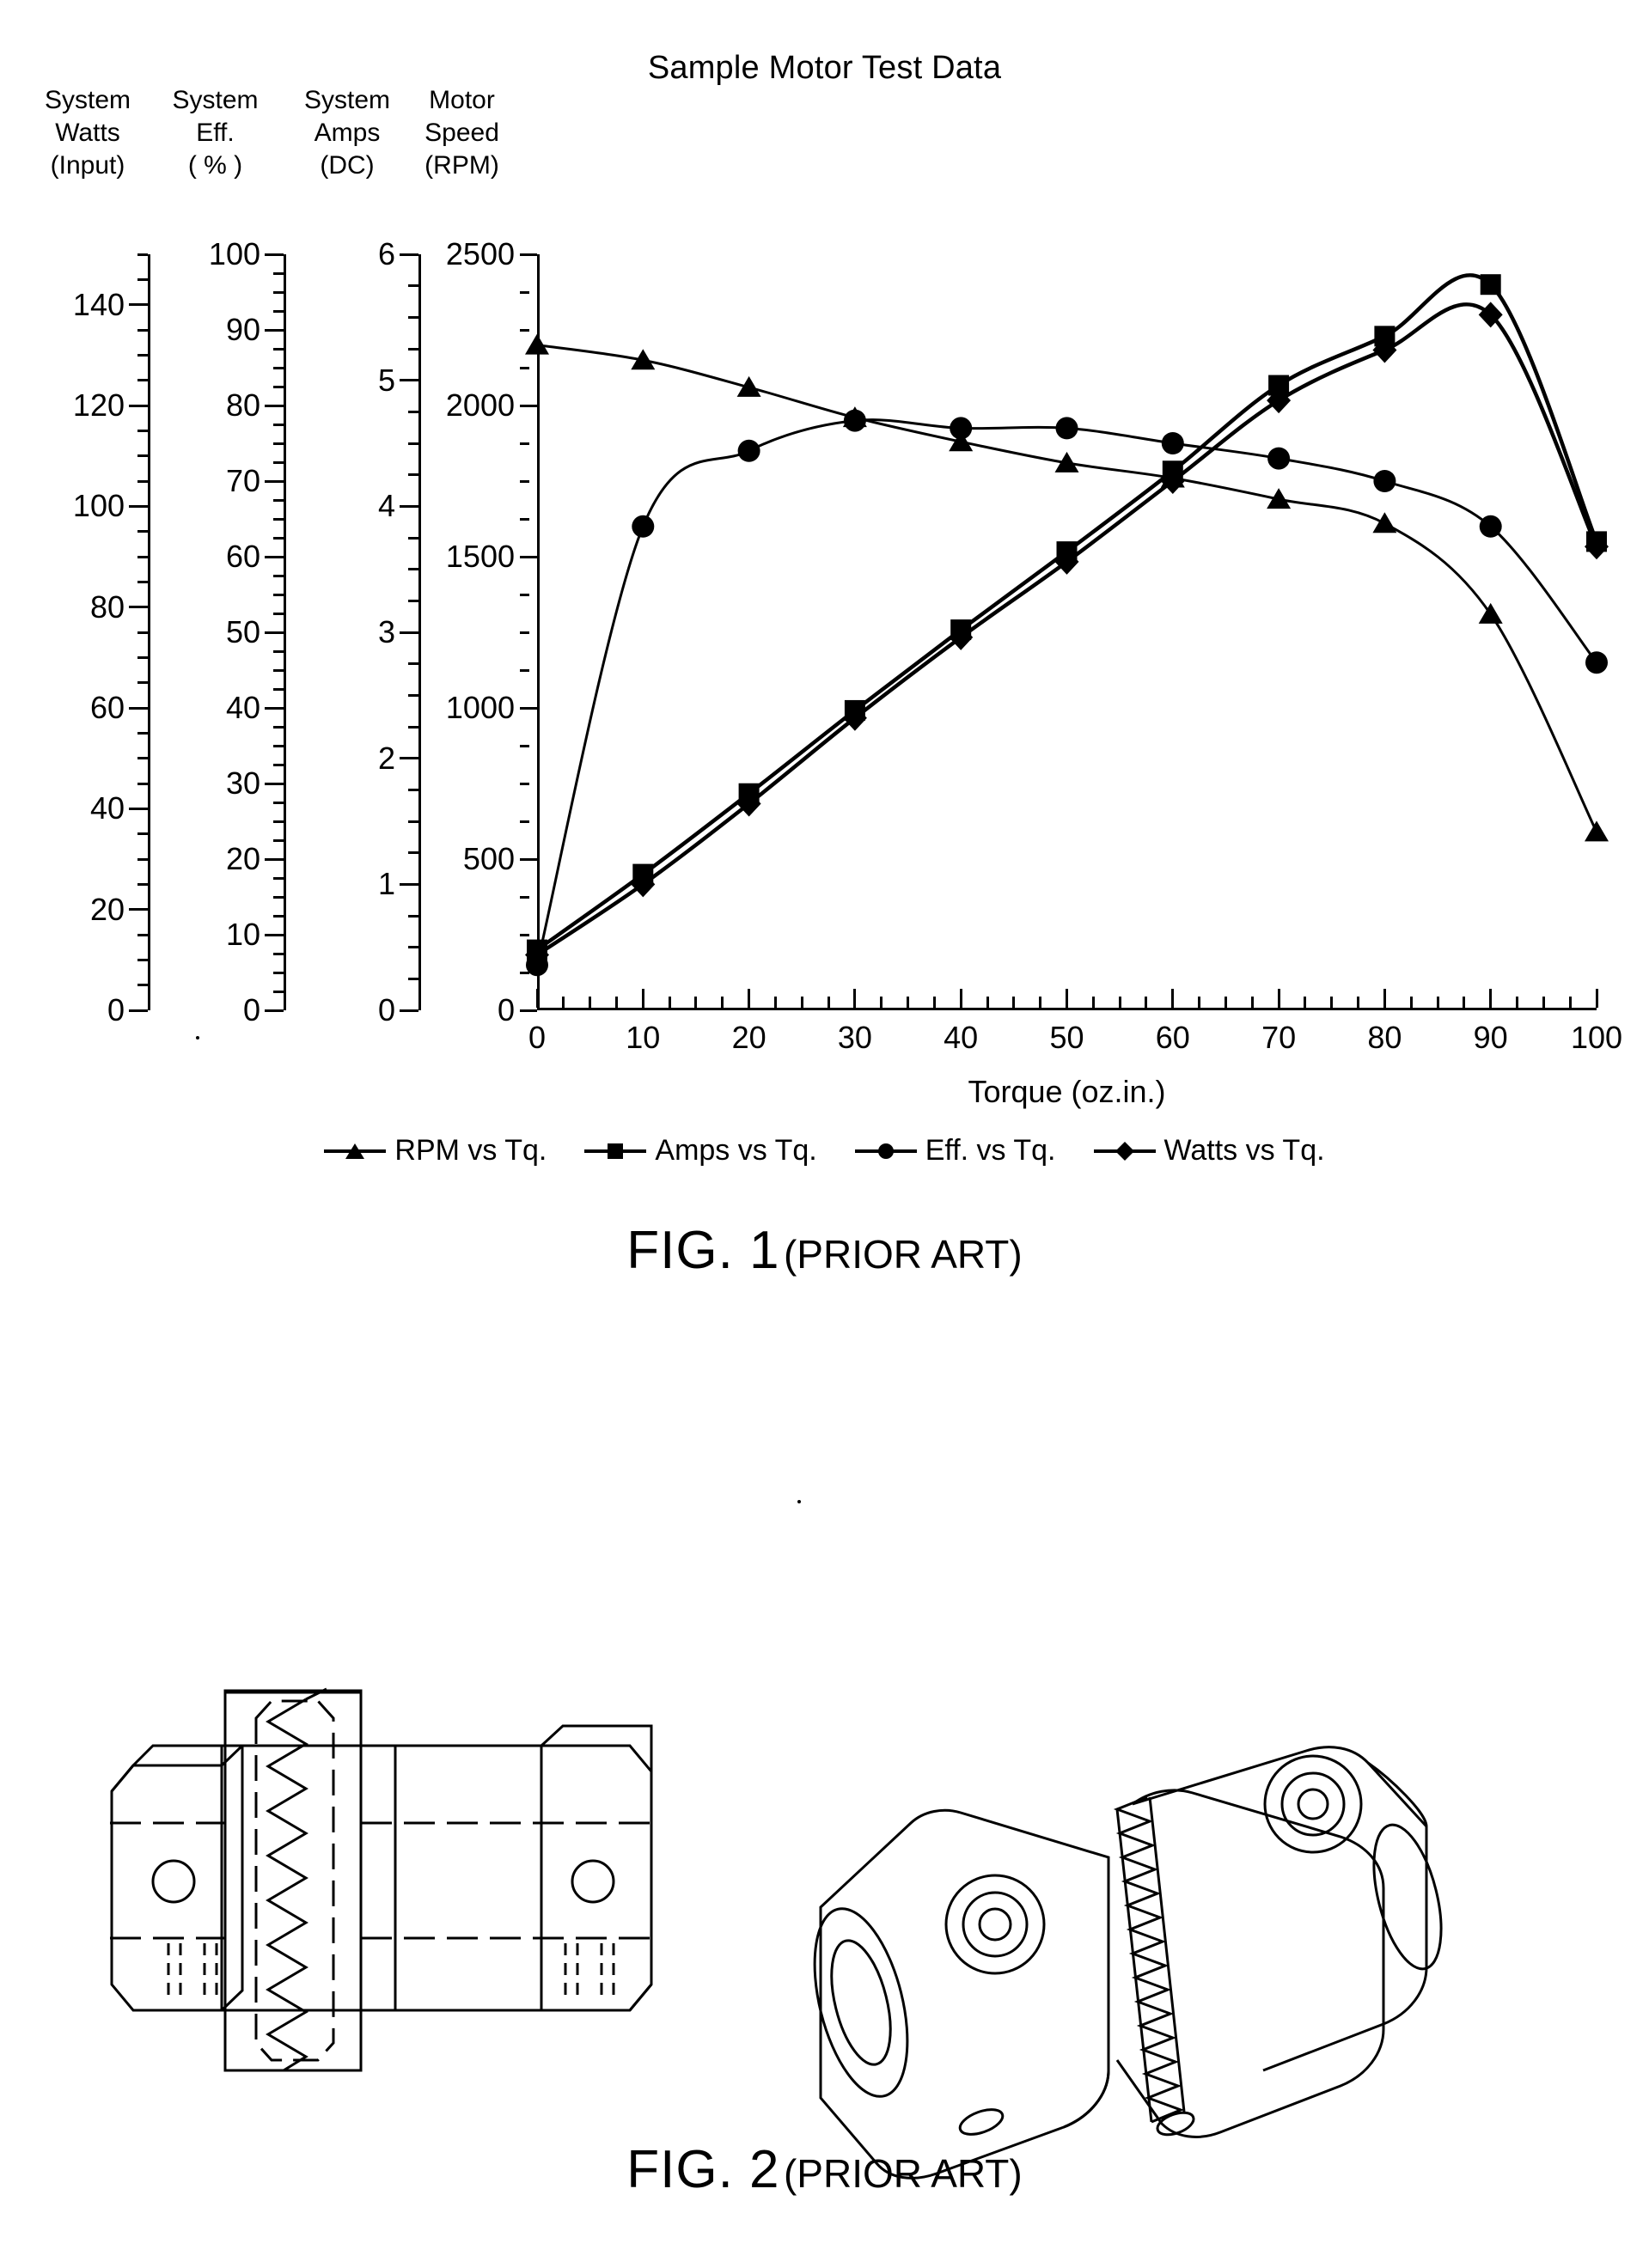 This screenshot has width=1649, height=2268. I want to click on torque-axis-tick-label: 60, so click(1172, 1037).